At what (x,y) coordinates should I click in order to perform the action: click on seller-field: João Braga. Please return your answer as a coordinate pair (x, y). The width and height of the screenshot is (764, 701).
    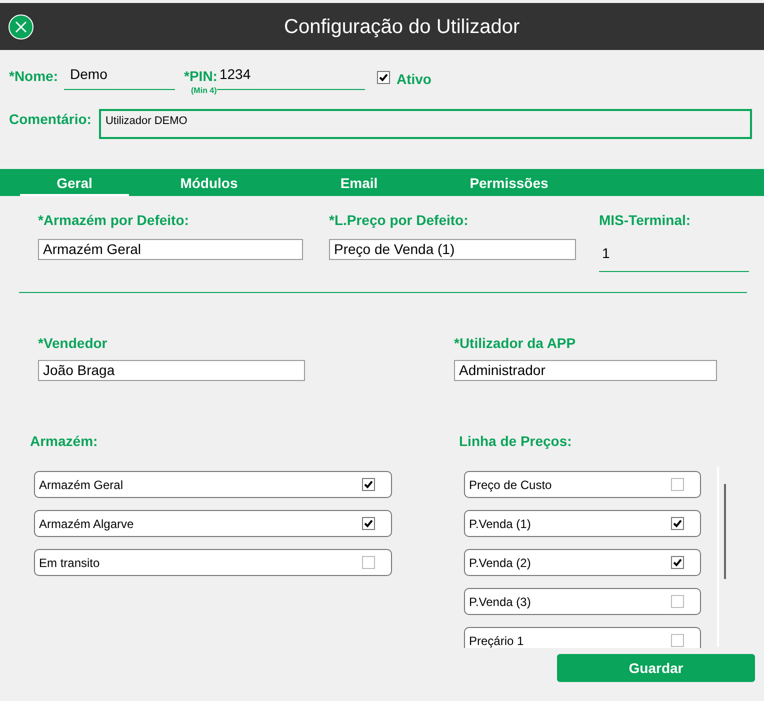
    Looking at the image, I should click on (171, 370).